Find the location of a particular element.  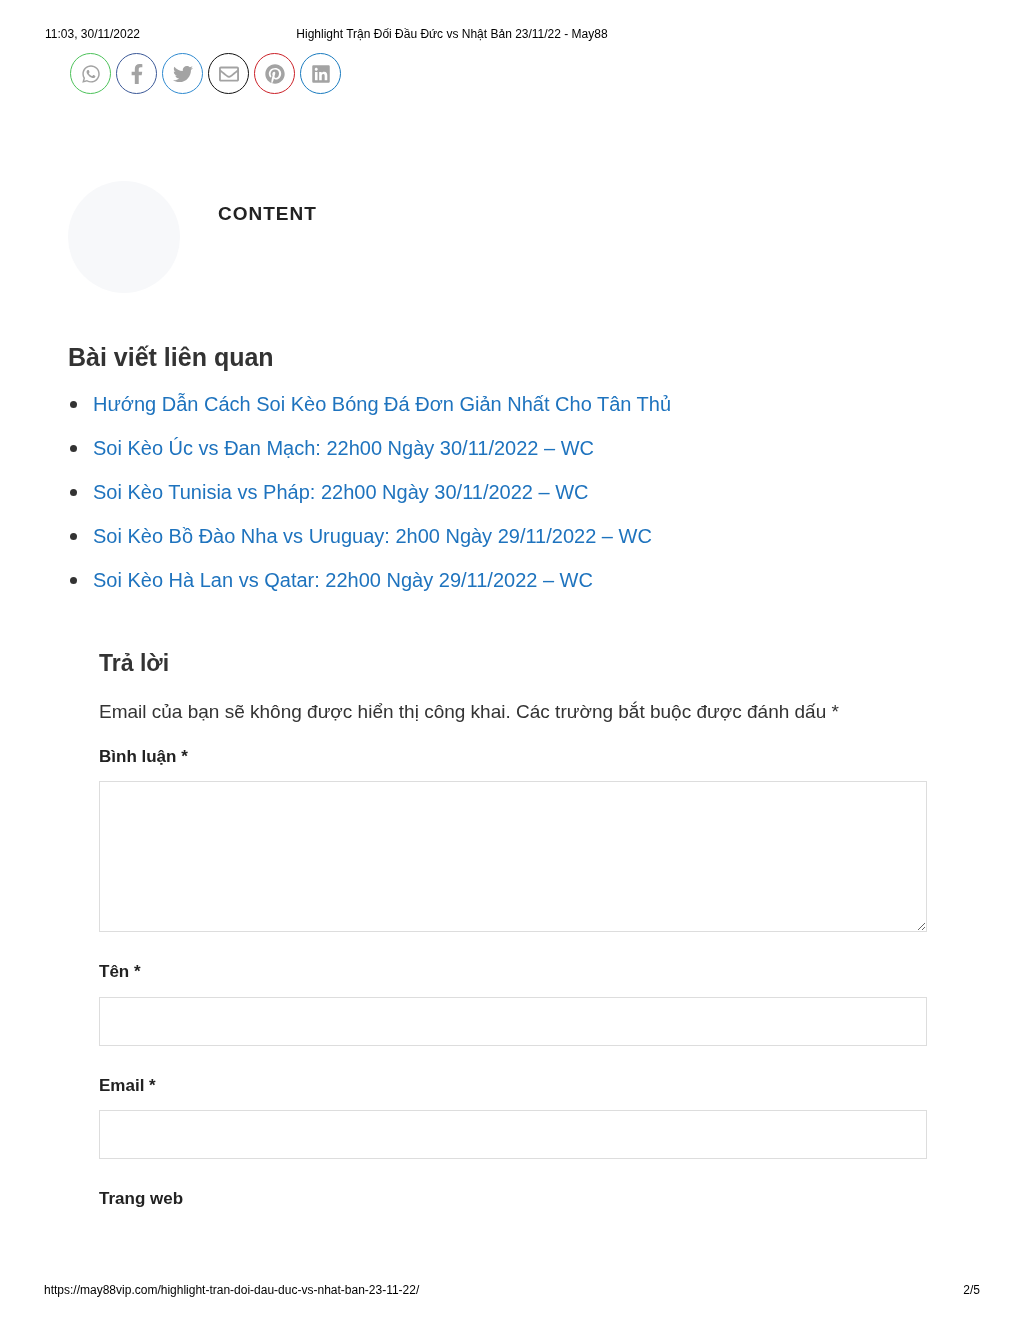

print-title: Highlight Trận Đối Đầu Đức vs Nhật Bản 23/11/22 - May88 is located at coordinates (452, 34).